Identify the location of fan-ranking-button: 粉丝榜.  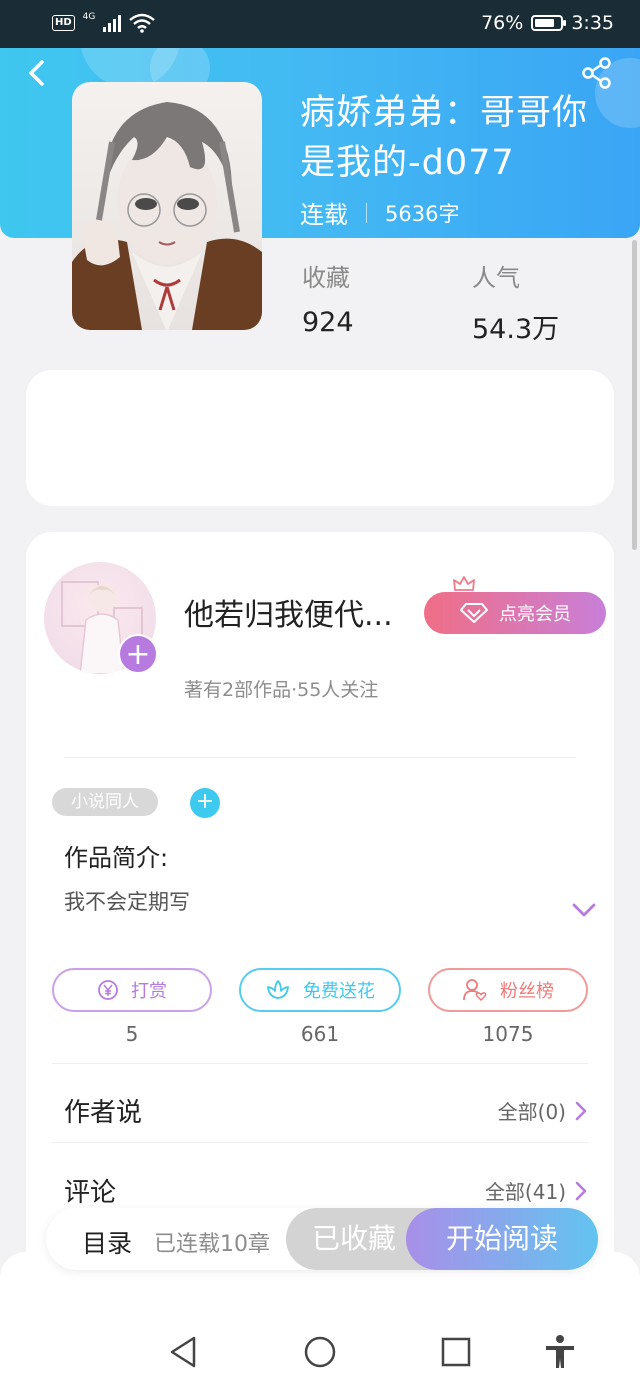
(508, 990).